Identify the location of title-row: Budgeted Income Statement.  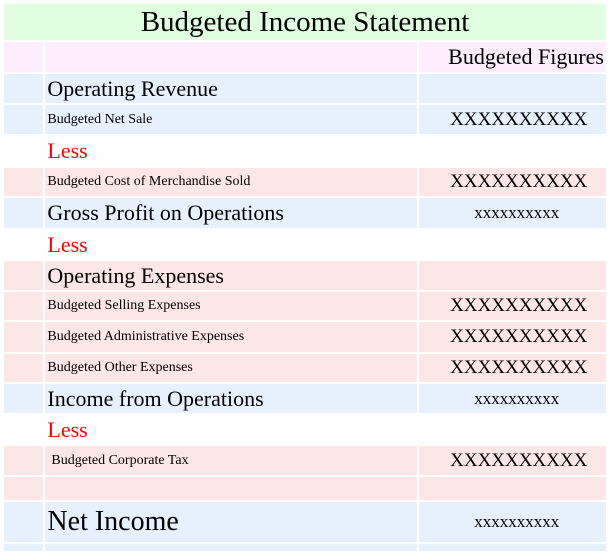
(305, 22).